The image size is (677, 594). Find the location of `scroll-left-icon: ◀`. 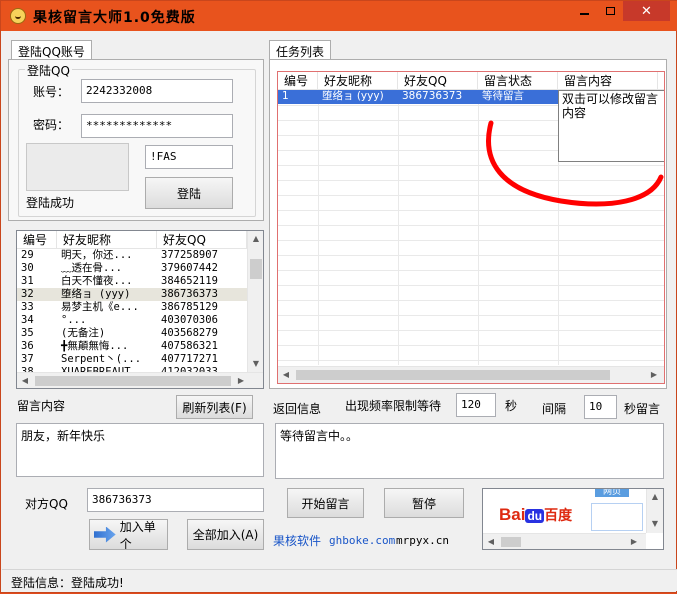

scroll-left-icon: ◀ is located at coordinates (491, 541).